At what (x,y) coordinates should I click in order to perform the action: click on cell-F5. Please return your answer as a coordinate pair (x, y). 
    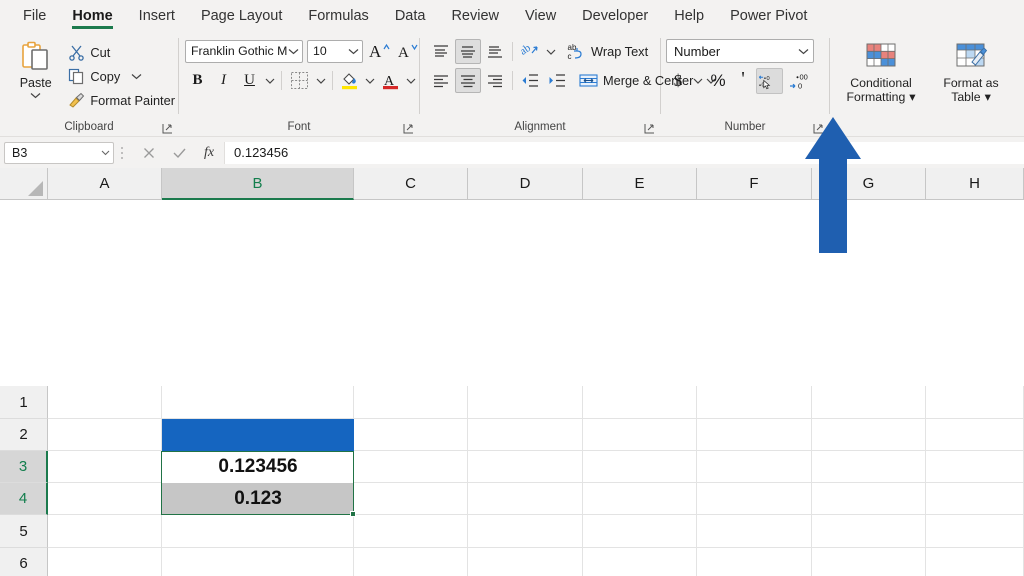
    Looking at the image, I should click on (754, 531).